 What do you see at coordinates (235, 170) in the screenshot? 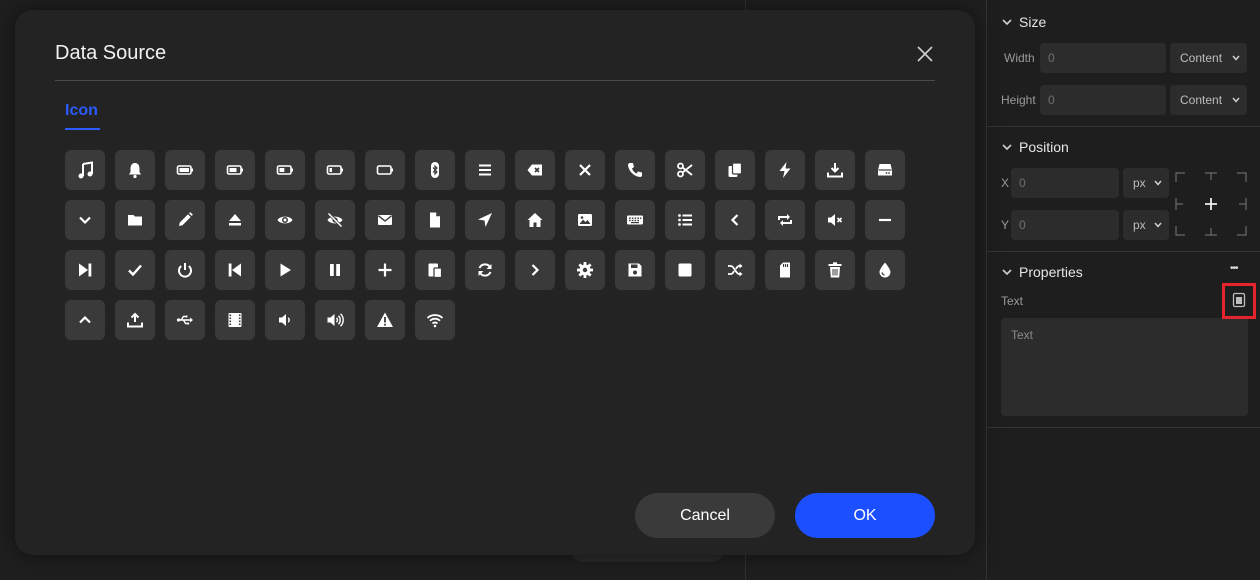
I see `icon-option-battery-three-quarters` at bounding box center [235, 170].